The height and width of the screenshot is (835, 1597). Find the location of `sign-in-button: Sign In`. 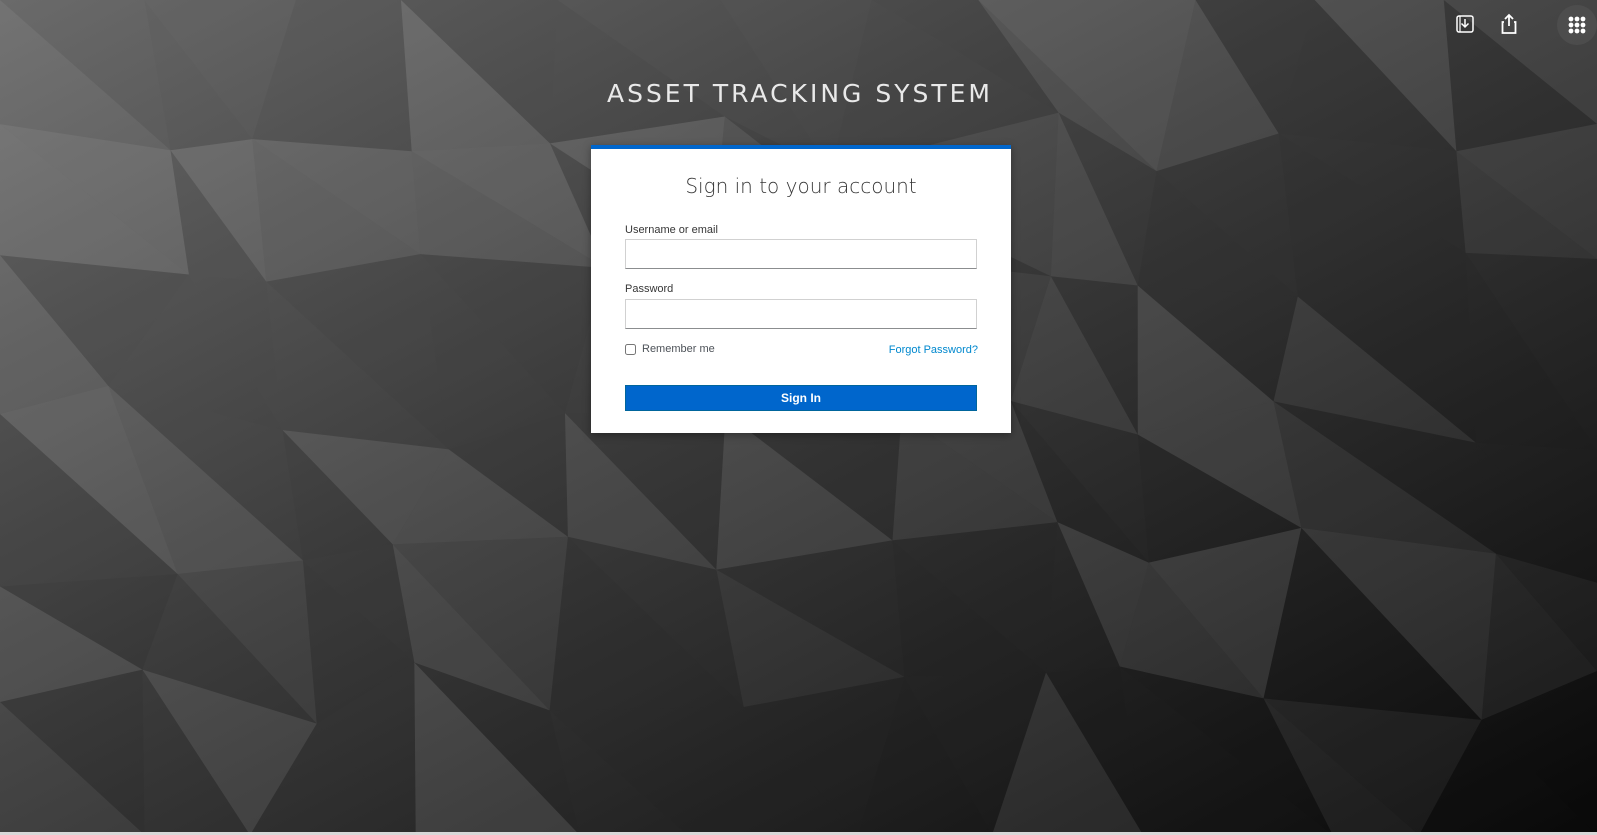

sign-in-button: Sign In is located at coordinates (801, 398).